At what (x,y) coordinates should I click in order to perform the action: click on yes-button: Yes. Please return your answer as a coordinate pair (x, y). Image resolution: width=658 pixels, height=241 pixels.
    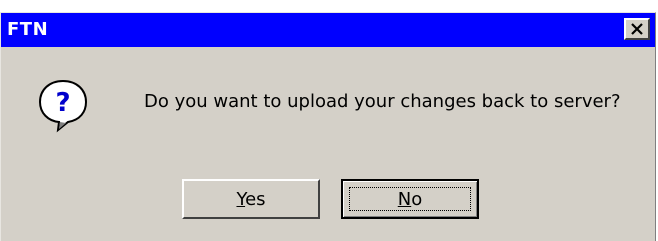
    Looking at the image, I should click on (251, 199).